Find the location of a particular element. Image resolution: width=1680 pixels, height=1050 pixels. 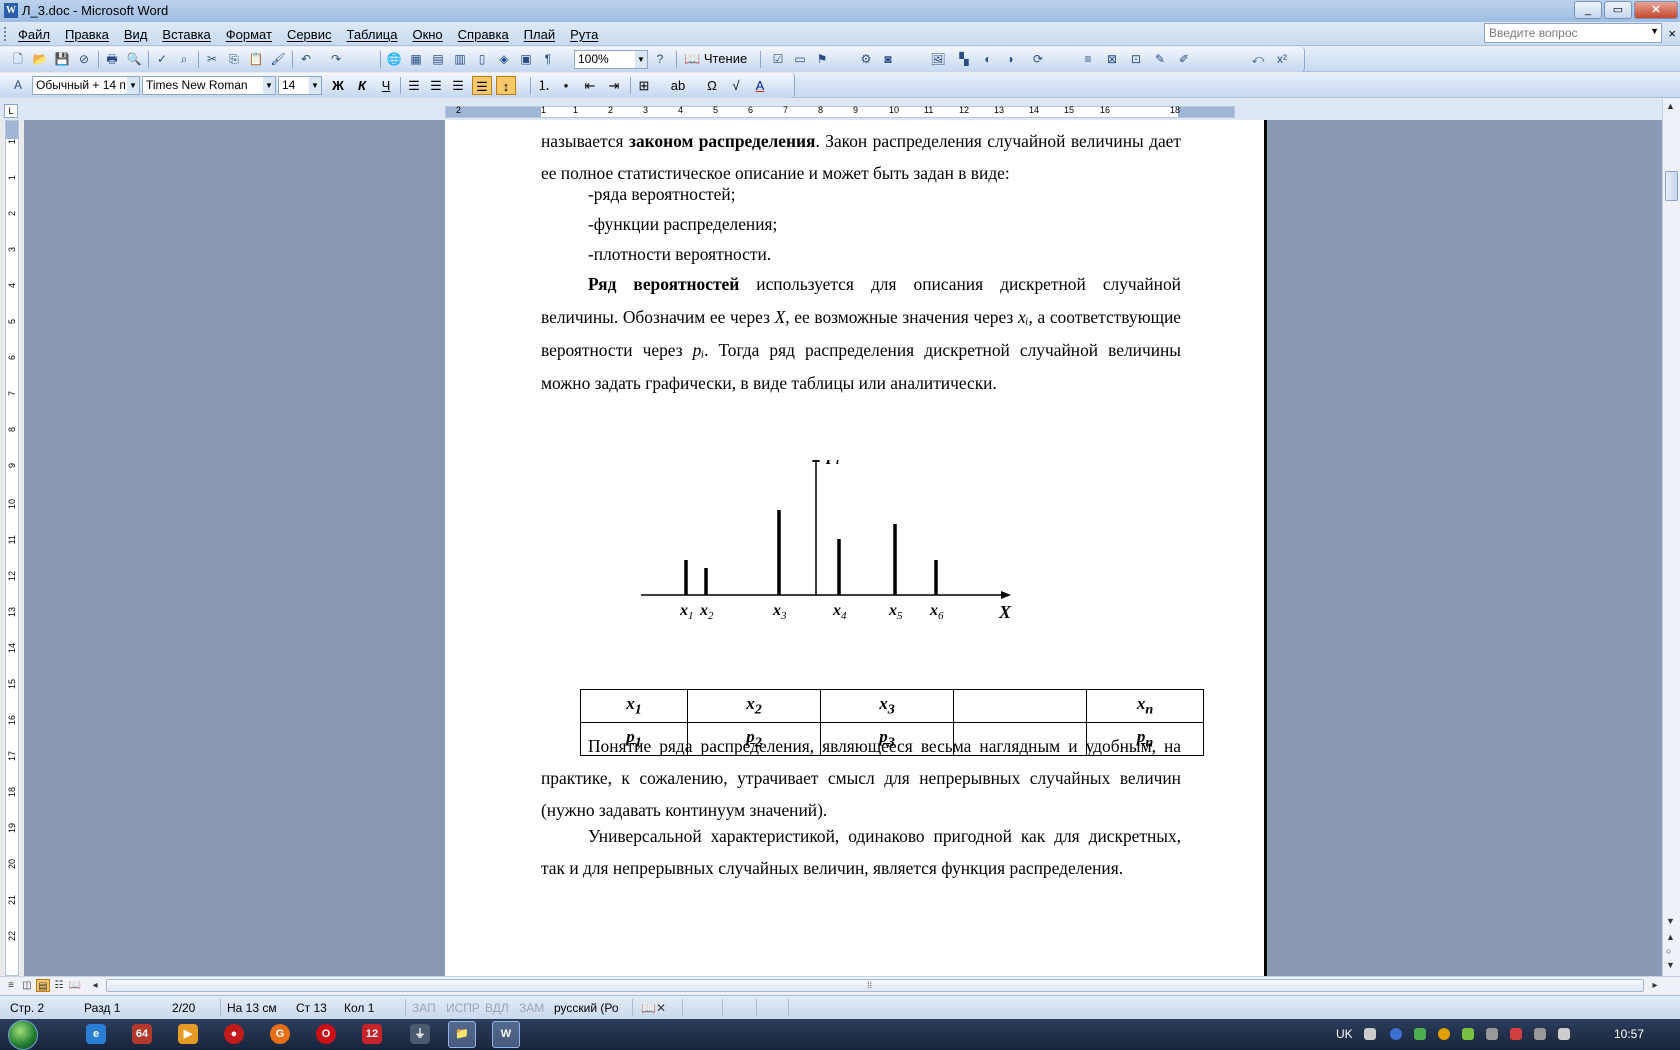

opera-icon: ● is located at coordinates (234, 1034).